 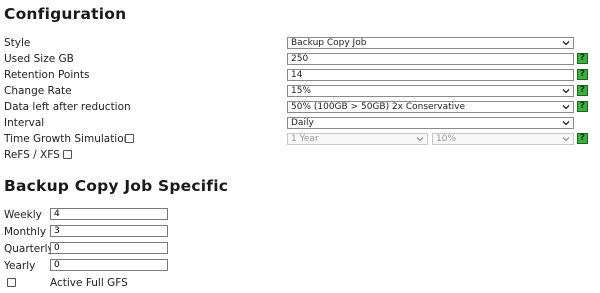 What do you see at coordinates (129, 138) in the screenshot?
I see `time-growth-checkbox` at bounding box center [129, 138].